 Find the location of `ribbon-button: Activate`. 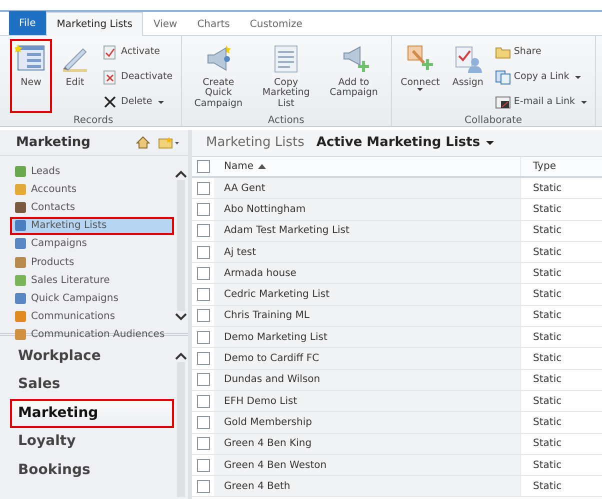

ribbon-button: Activate is located at coordinates (137, 52).